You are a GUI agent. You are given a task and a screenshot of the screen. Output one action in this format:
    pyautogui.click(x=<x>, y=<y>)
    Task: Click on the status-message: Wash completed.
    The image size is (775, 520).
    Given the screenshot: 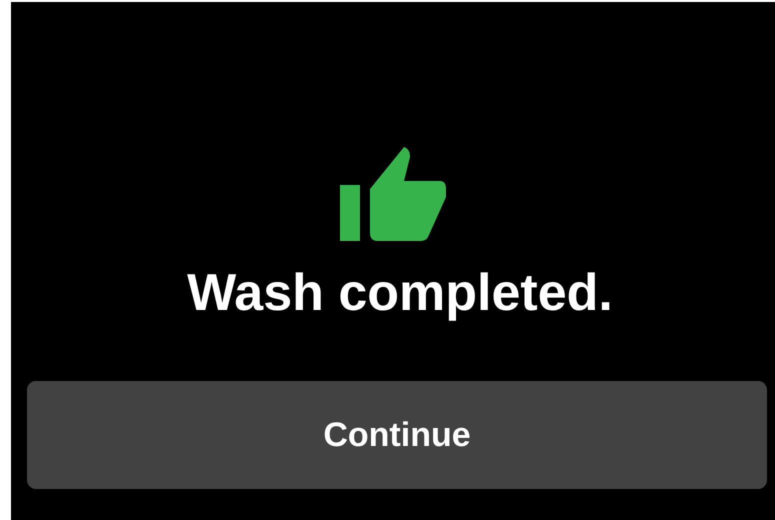 What is the action you would take?
    pyautogui.click(x=400, y=293)
    